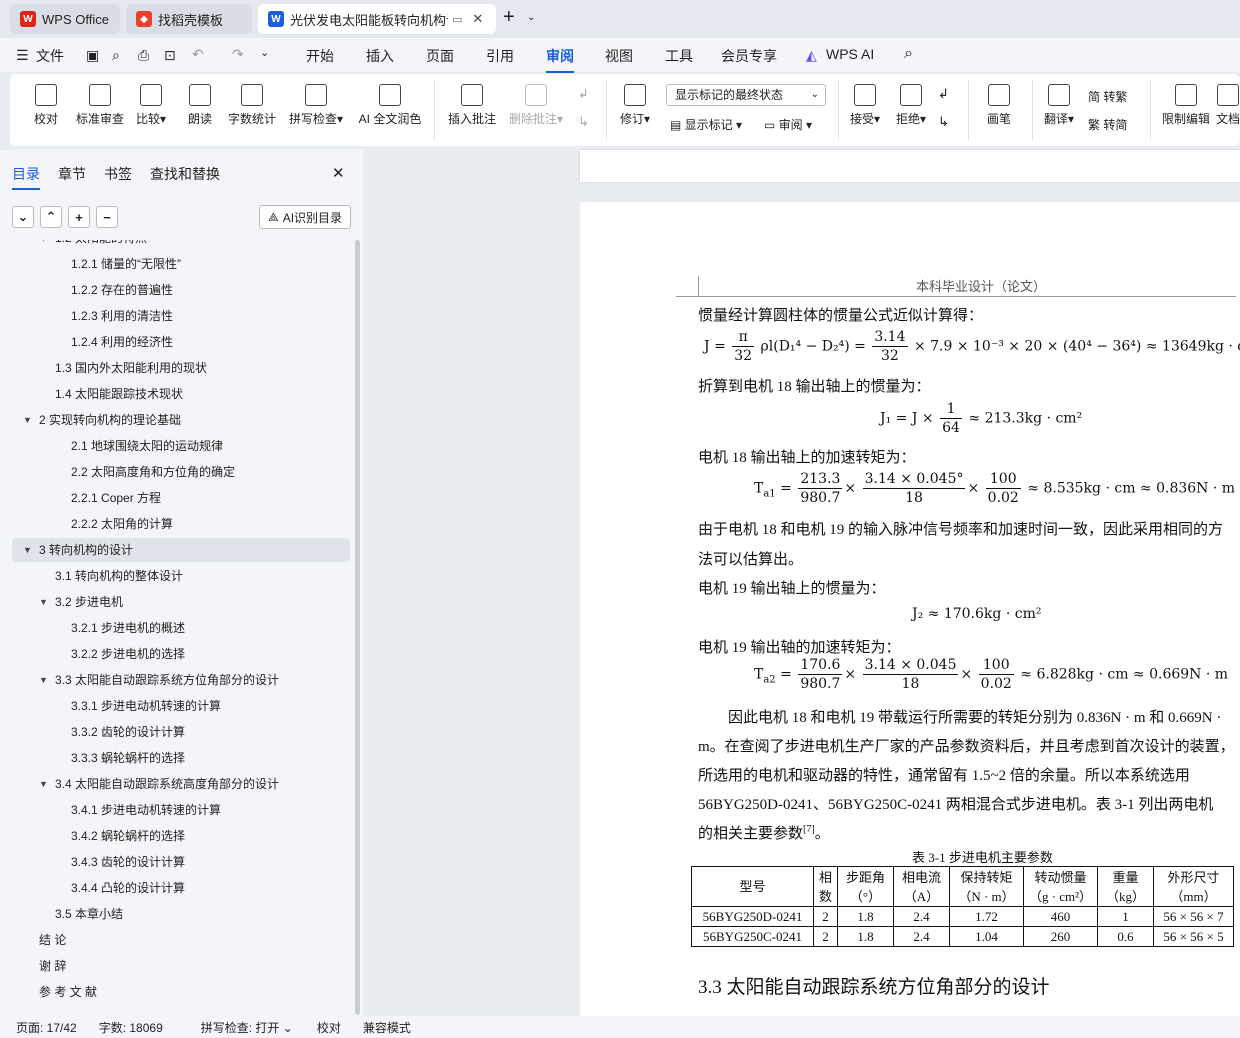 This screenshot has width=1240, height=1038. What do you see at coordinates (252, 105) in the screenshot?
I see `word-count-button: 字数统计` at bounding box center [252, 105].